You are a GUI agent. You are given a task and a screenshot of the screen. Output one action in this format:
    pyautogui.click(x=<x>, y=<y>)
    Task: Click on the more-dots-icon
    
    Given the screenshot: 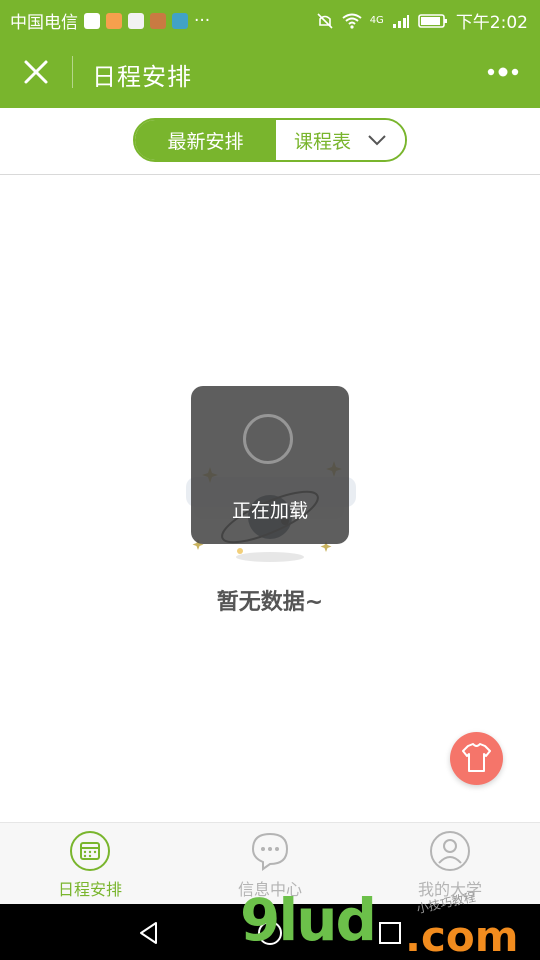 What is the action you would take?
    pyautogui.click(x=503, y=72)
    